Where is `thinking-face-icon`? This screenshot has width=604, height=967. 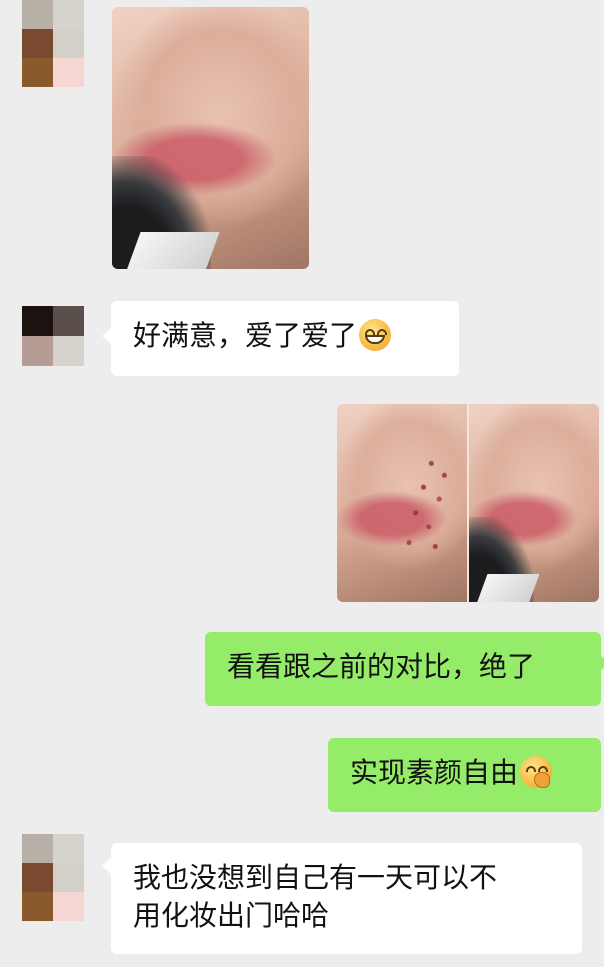 thinking-face-icon is located at coordinates (536, 772).